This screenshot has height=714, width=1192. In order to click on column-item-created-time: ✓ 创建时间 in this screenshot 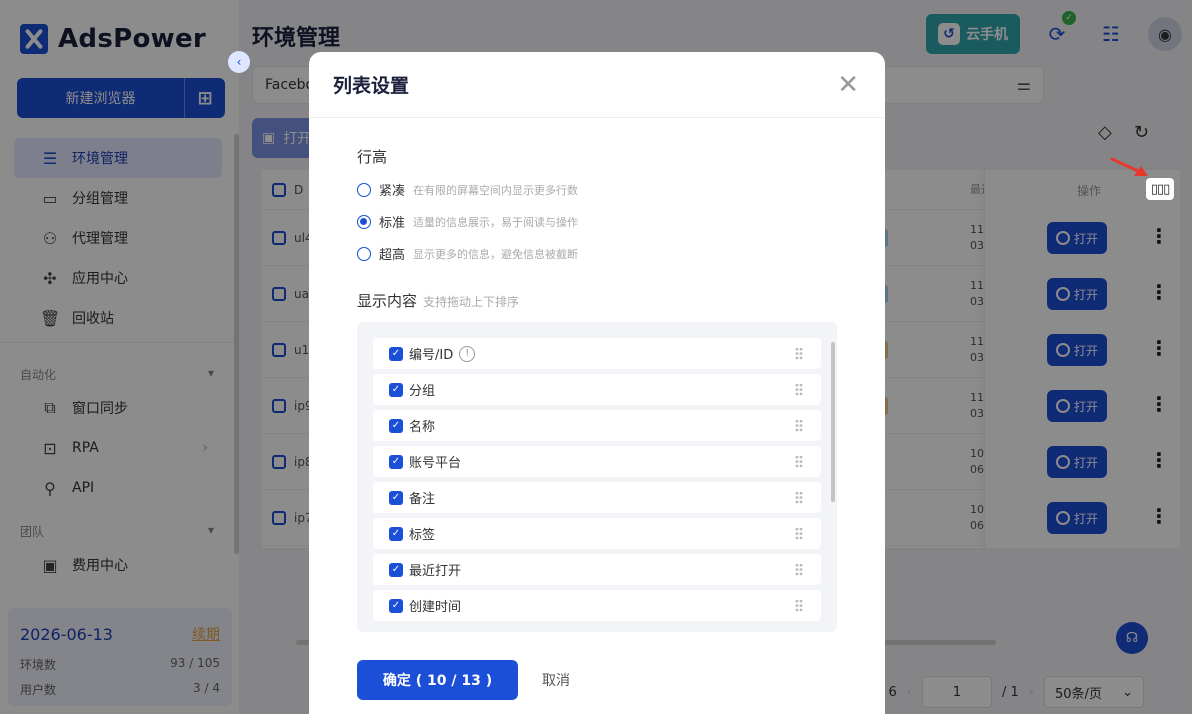, I will do `click(597, 605)`.